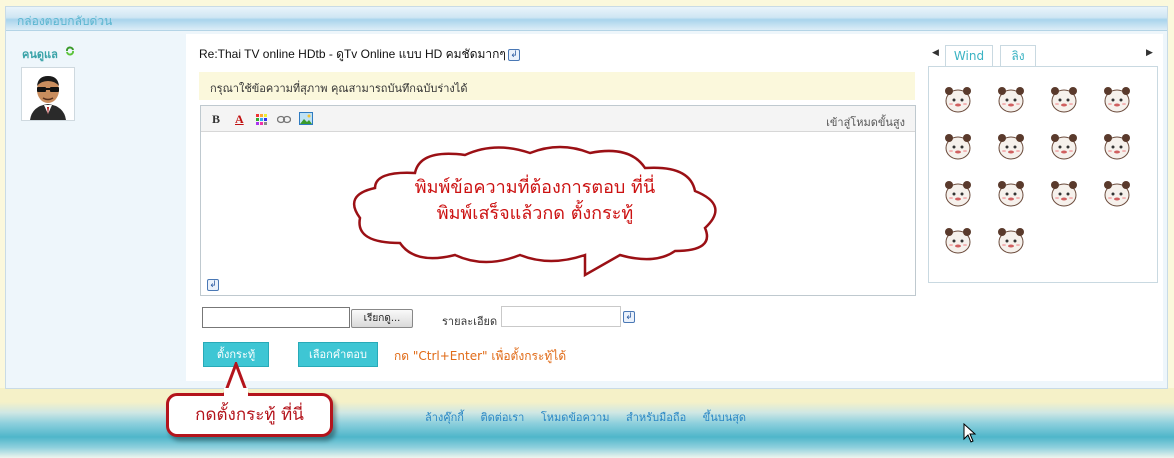 Image resolution: width=1174 pixels, height=458 pixels. I want to click on enter-icon: ↲, so click(514, 55).